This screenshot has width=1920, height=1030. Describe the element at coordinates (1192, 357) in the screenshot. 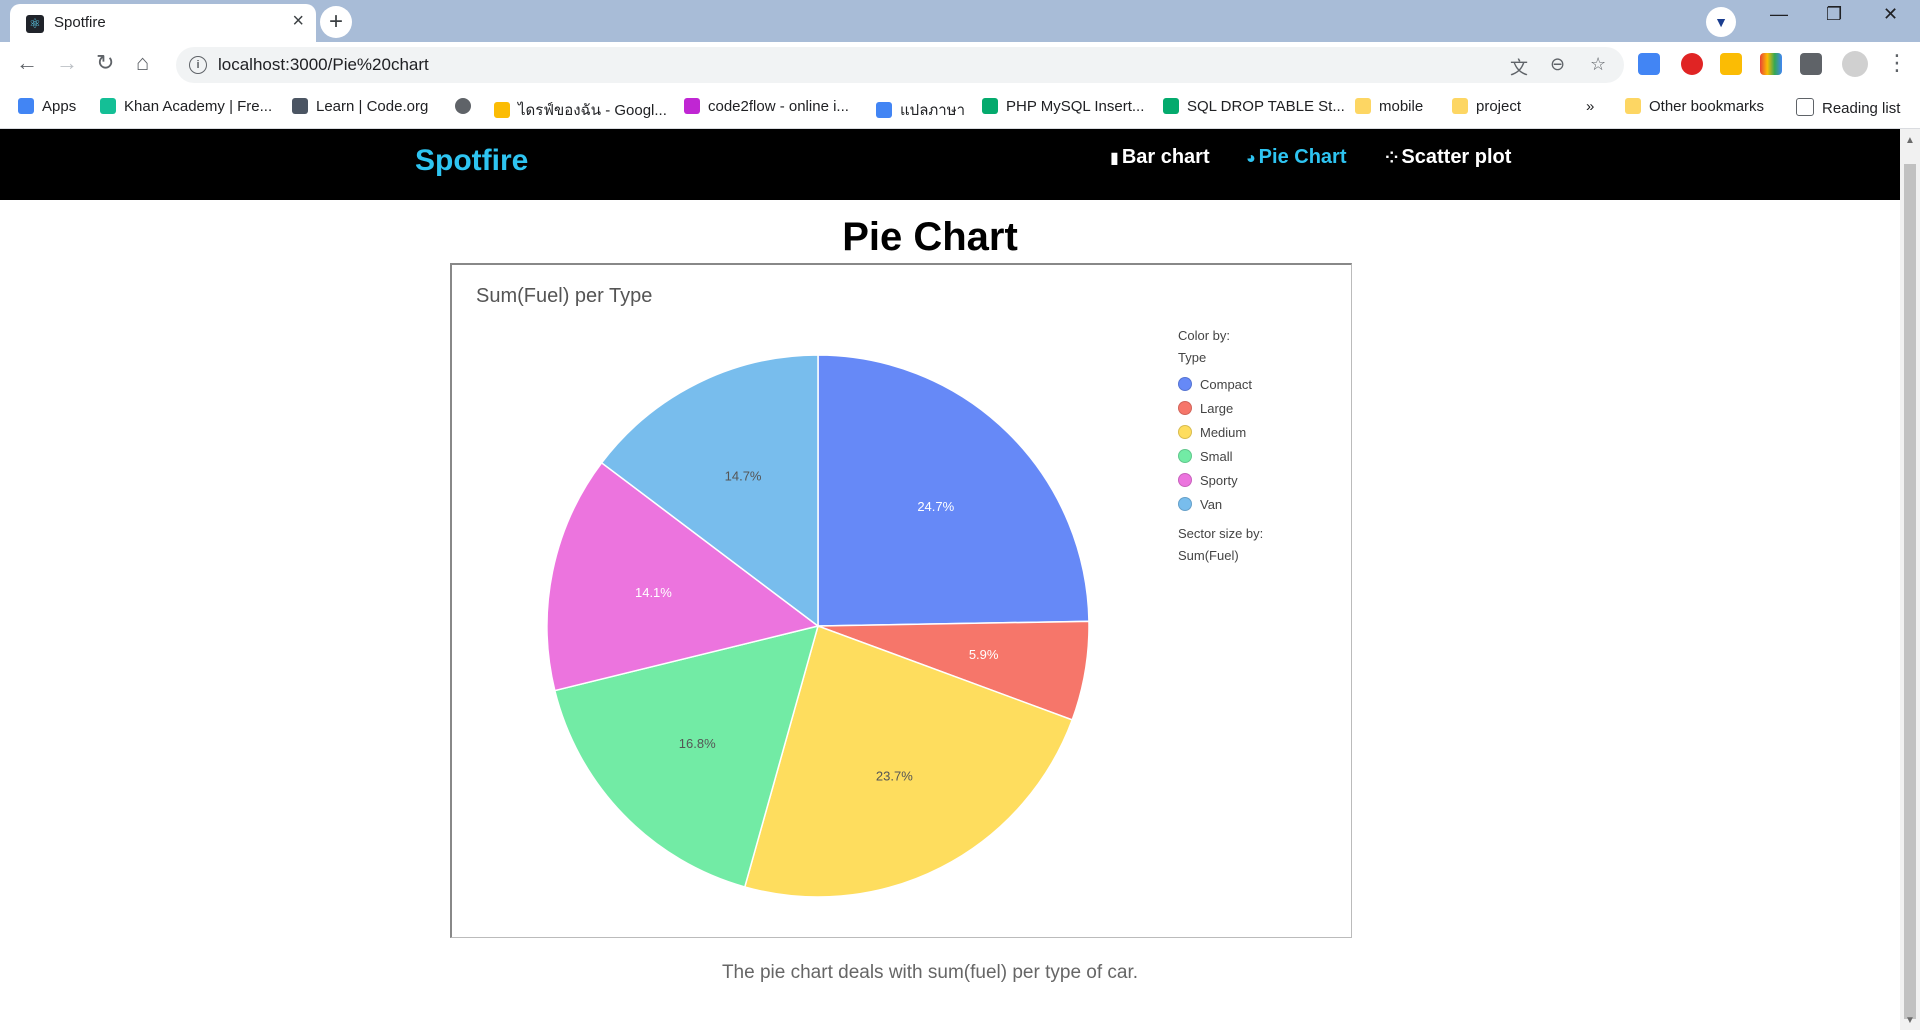

I see `legend-color-by-value: Type` at that location.